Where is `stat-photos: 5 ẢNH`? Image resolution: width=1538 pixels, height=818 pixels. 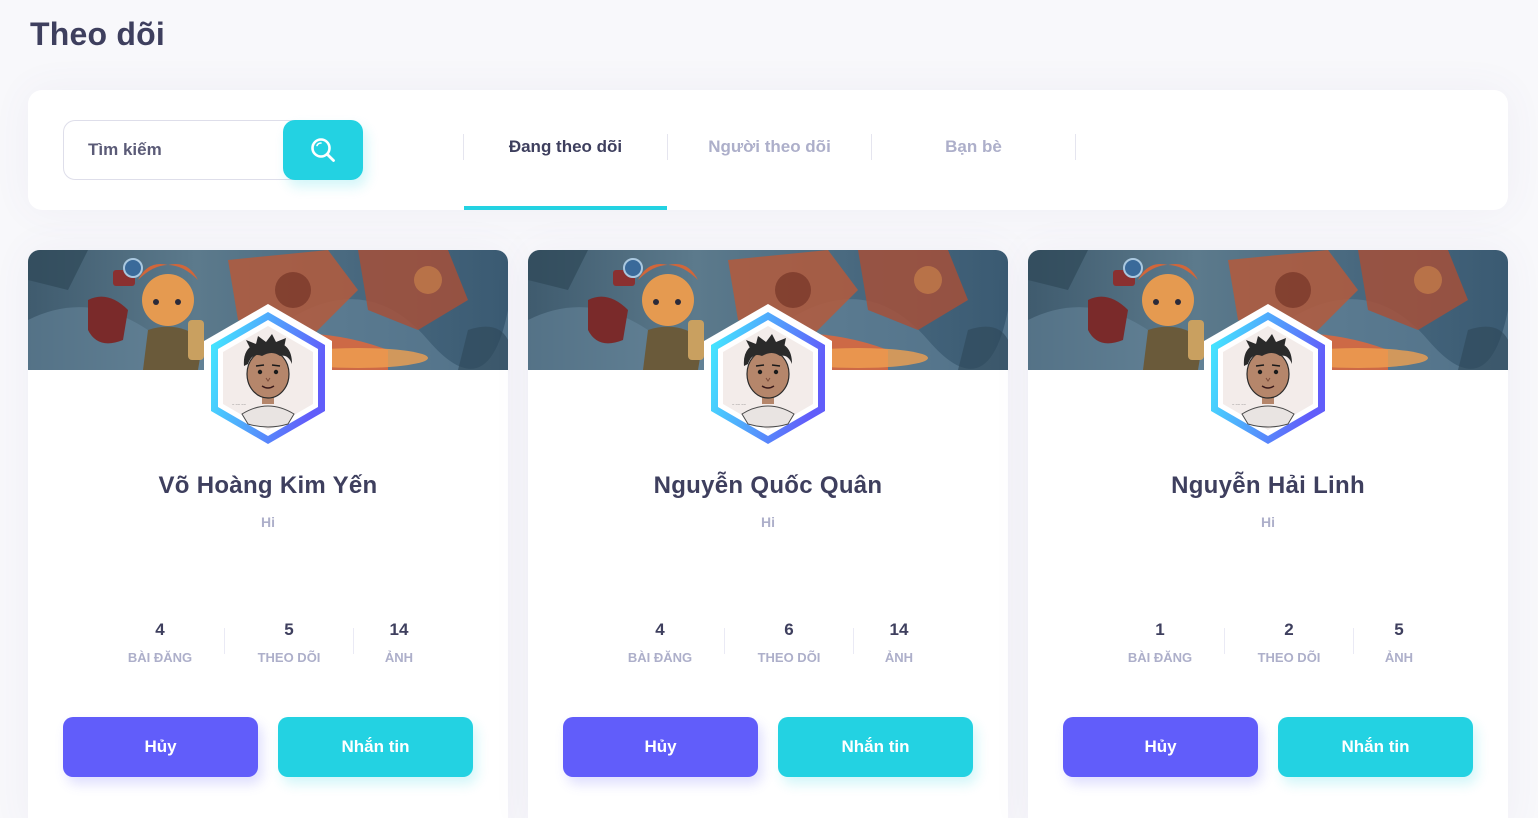
stat-photos: 5 ẢNH is located at coordinates (1399, 642).